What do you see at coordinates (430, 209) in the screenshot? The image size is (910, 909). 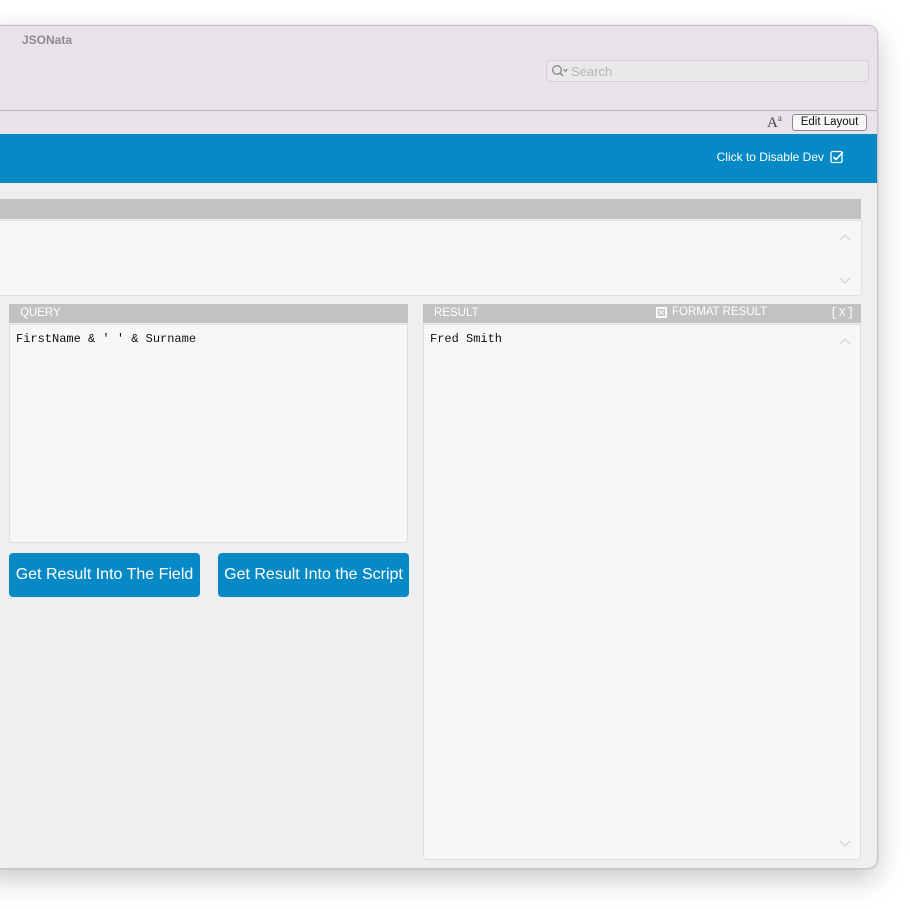 I see `input-panel-header` at bounding box center [430, 209].